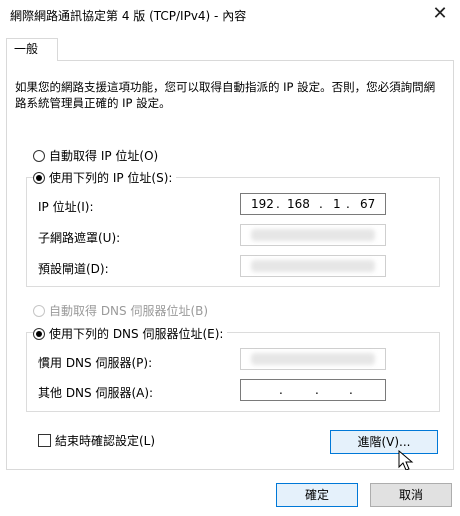 The image size is (460, 516). I want to click on validate-settings-option: 結束時確認設定(L), so click(96, 440).